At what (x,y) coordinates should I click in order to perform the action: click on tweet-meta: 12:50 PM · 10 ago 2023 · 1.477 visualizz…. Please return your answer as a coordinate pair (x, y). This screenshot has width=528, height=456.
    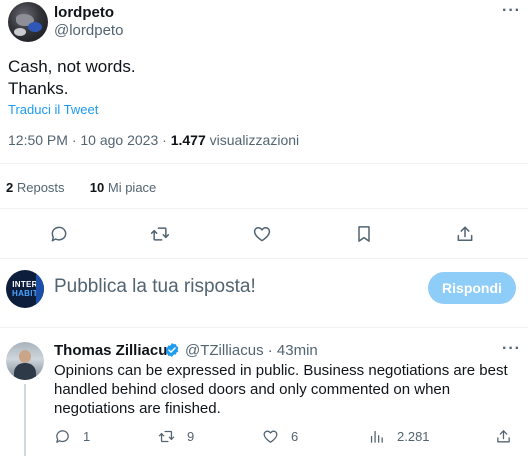
    Looking at the image, I should click on (153, 140).